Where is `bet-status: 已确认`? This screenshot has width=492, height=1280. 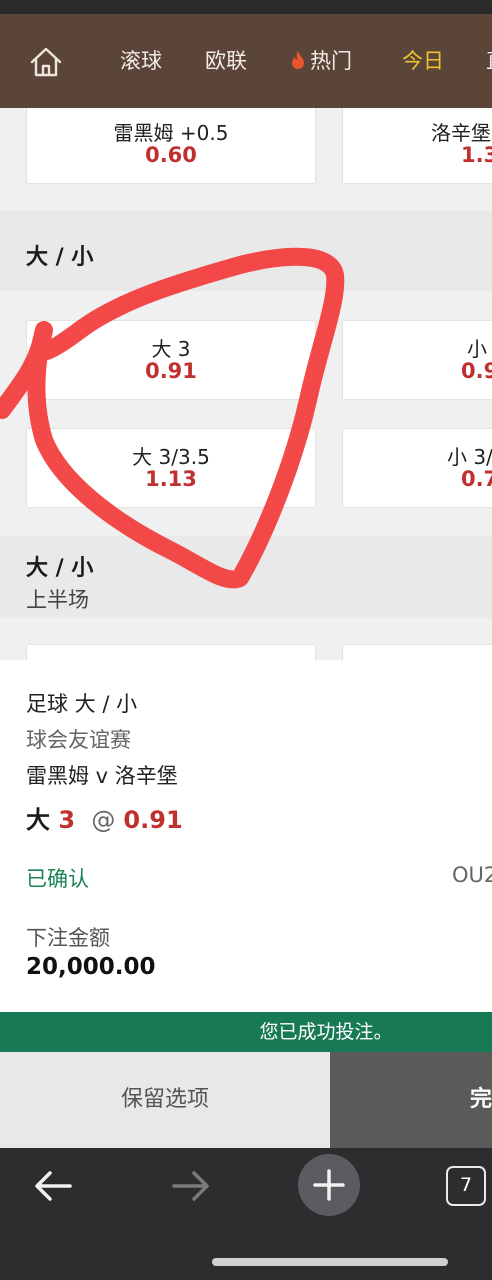
bet-status: 已确认 is located at coordinates (57, 879).